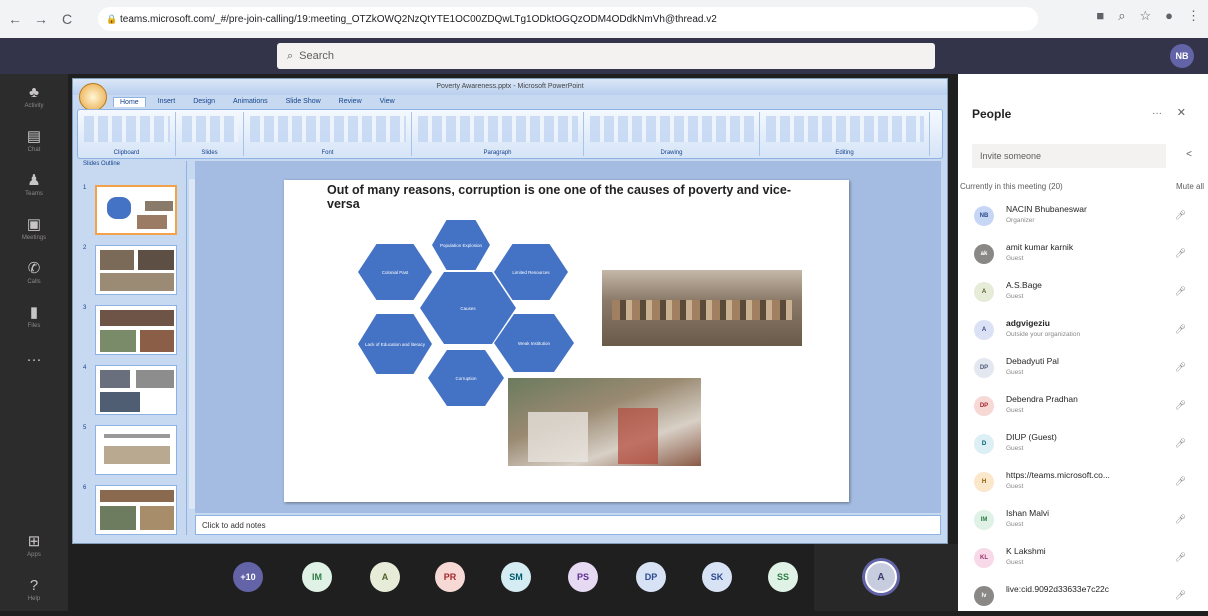 The width and height of the screenshot is (1208, 616). I want to click on participant-name: Ishan Malvi, so click(1027, 513).